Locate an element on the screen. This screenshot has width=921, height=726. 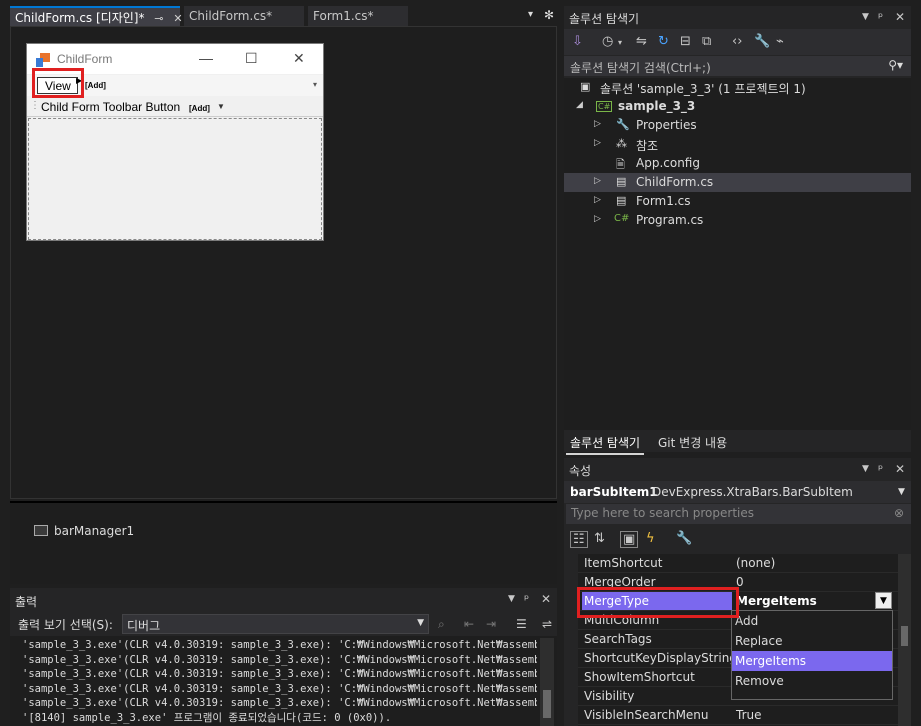
gear-icon: ✻ is located at coordinates (549, 15).